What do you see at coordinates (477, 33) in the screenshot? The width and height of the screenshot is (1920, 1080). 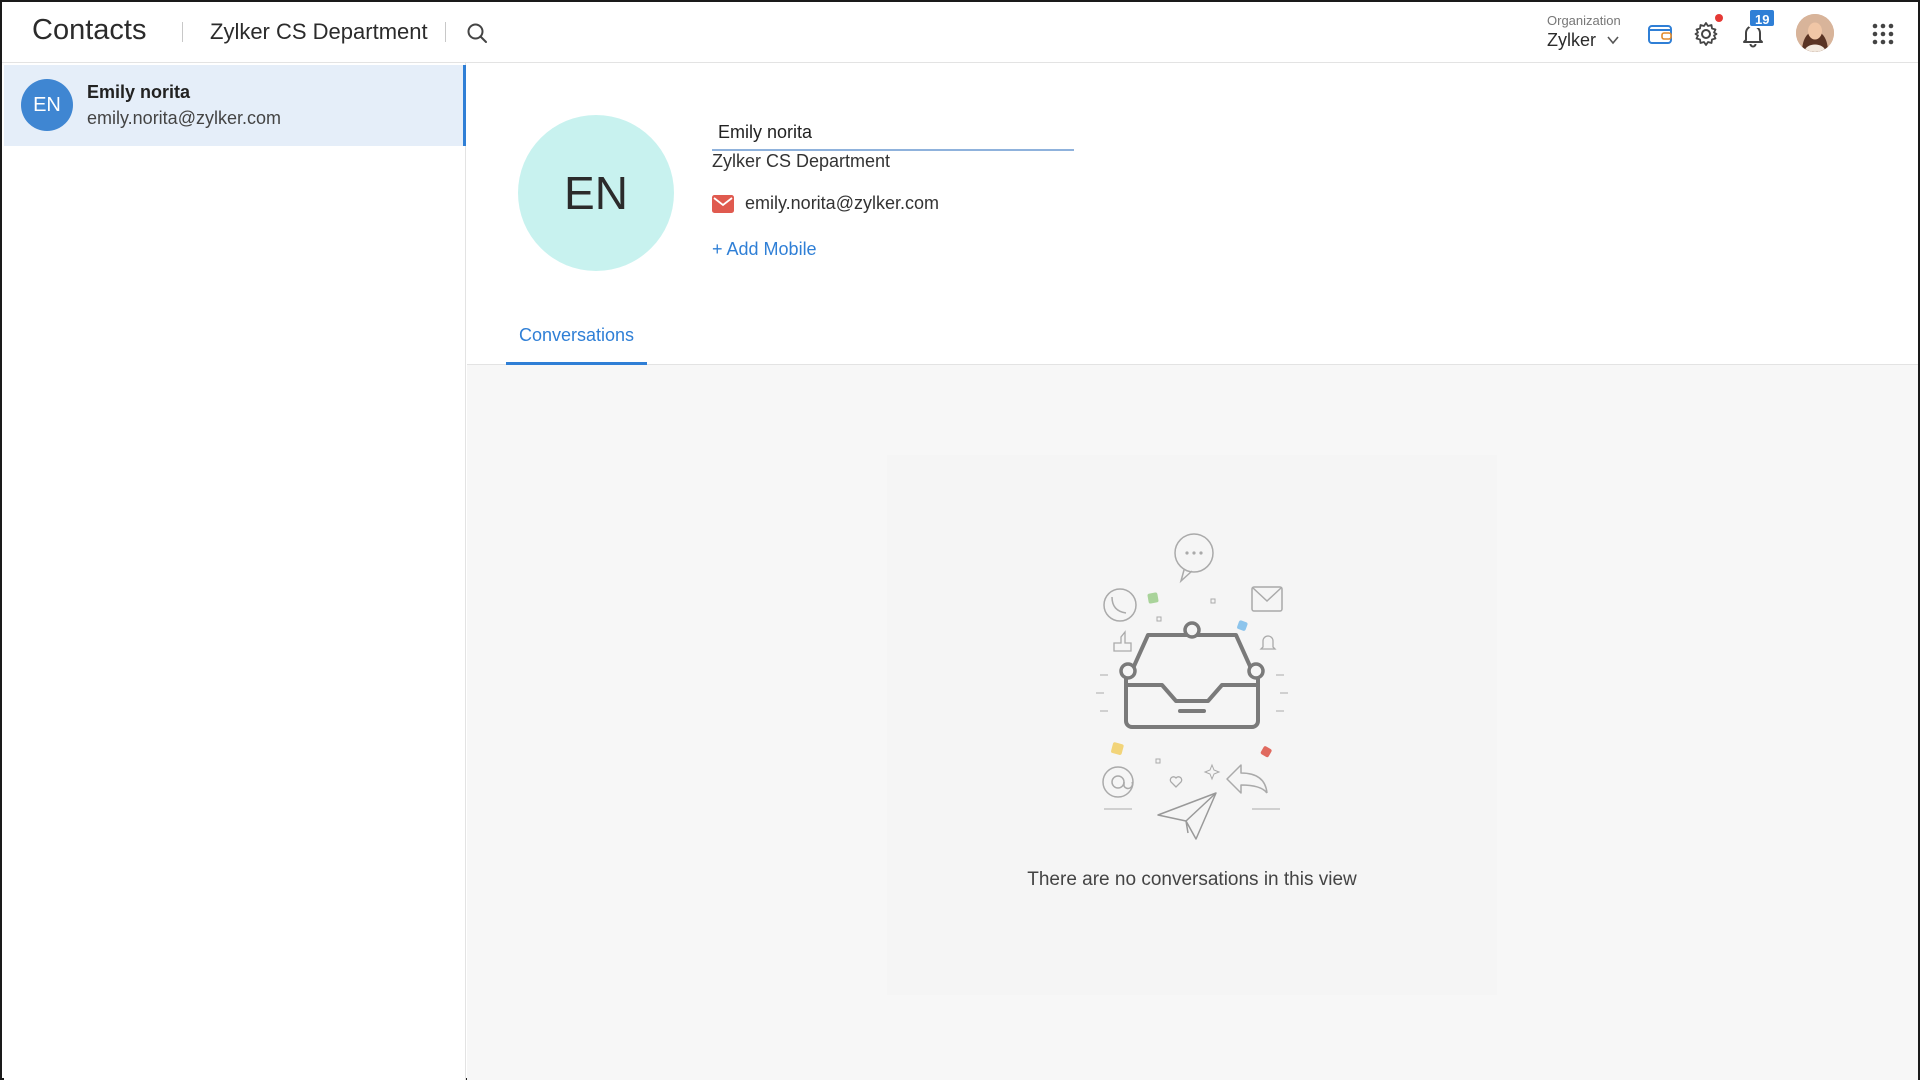 I see `search-icon` at bounding box center [477, 33].